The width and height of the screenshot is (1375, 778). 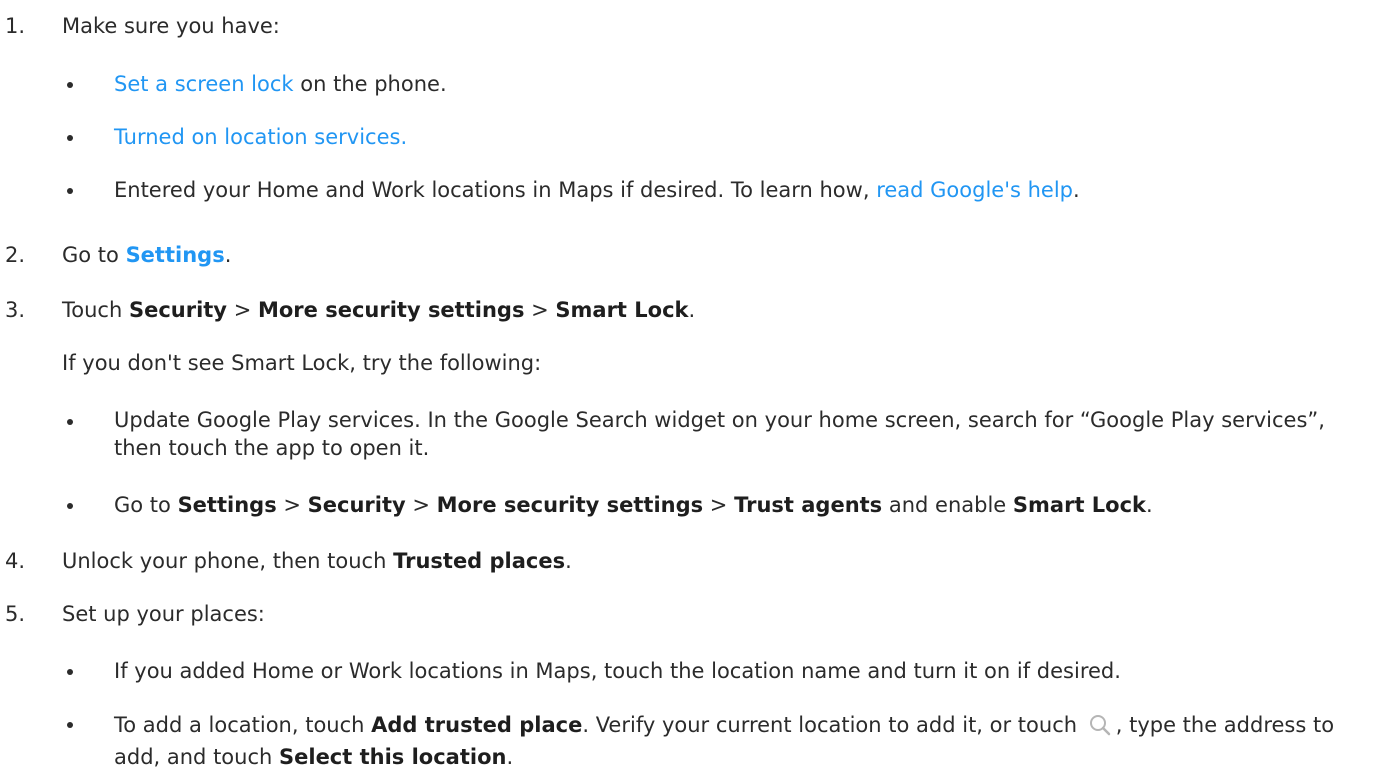 What do you see at coordinates (175, 255) in the screenshot?
I see `settings-link: Settings` at bounding box center [175, 255].